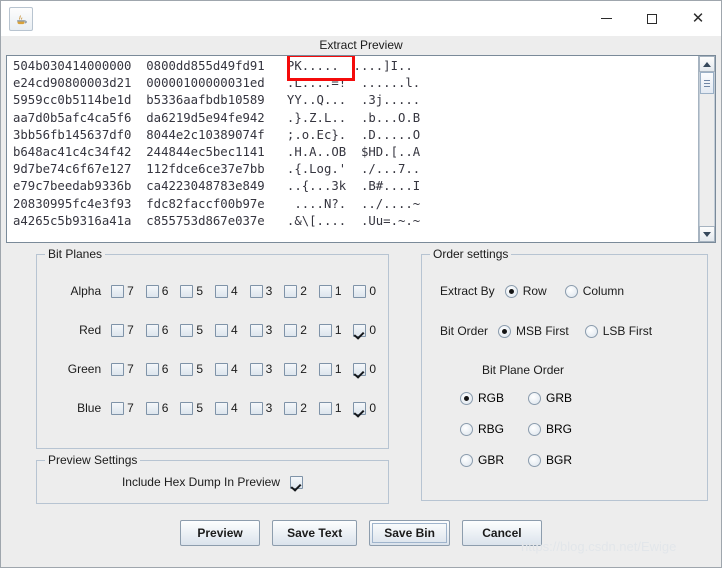 The image size is (722, 568). What do you see at coordinates (707, 64) in the screenshot?
I see `scroll-up-button` at bounding box center [707, 64].